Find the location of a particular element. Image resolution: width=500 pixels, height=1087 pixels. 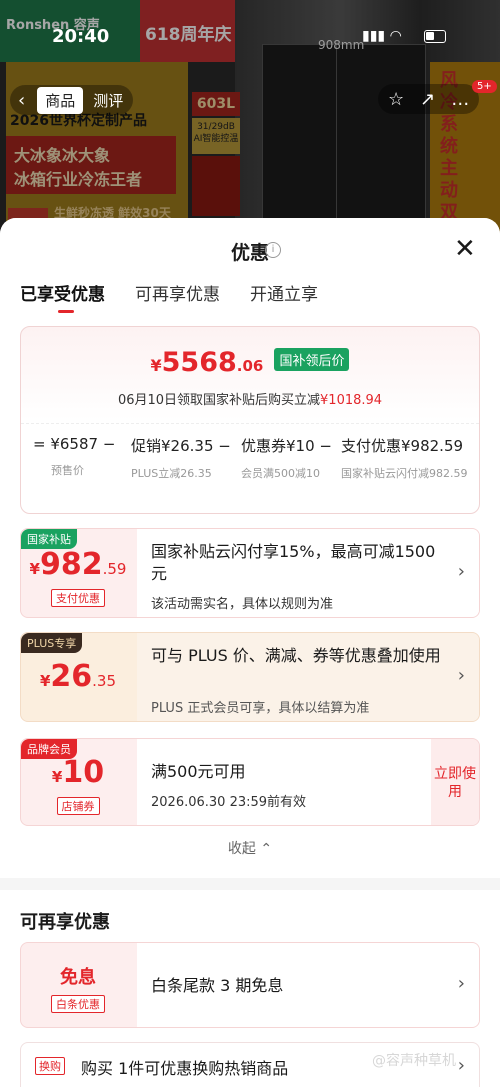

card-title: 可与 PLUS 价、满减、券等优惠叠加使用 is located at coordinates (296, 655).